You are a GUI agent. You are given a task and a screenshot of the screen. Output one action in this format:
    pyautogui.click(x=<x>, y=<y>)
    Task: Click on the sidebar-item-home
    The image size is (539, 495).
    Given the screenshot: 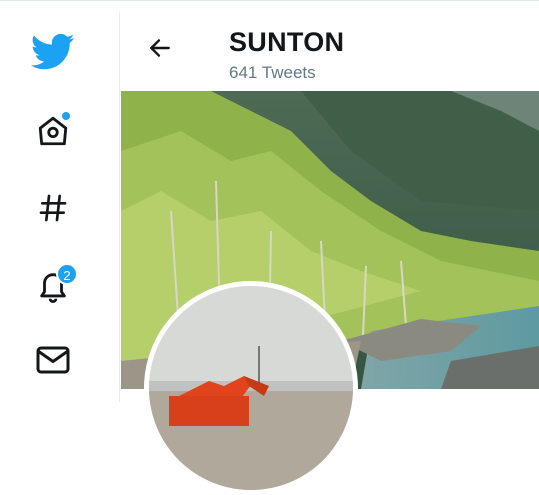 What is the action you would take?
    pyautogui.click(x=53, y=133)
    